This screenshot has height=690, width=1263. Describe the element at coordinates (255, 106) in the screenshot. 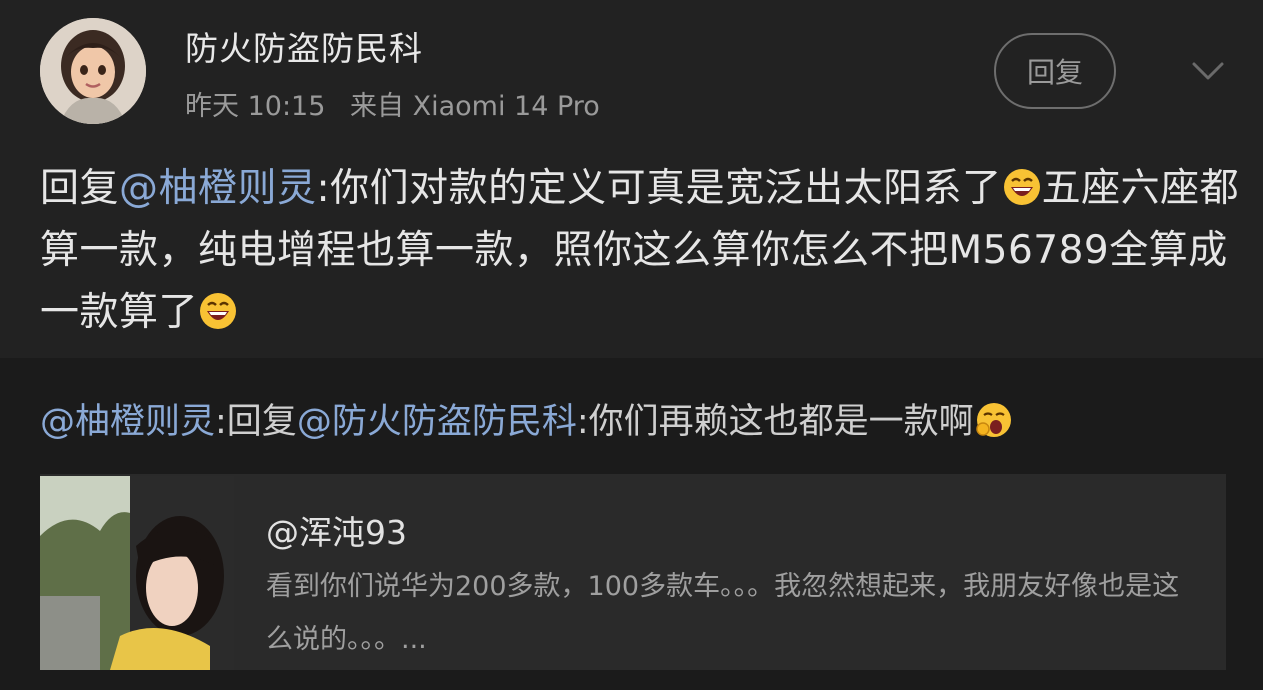

I see `comment-time: 昨天 10:15` at that location.